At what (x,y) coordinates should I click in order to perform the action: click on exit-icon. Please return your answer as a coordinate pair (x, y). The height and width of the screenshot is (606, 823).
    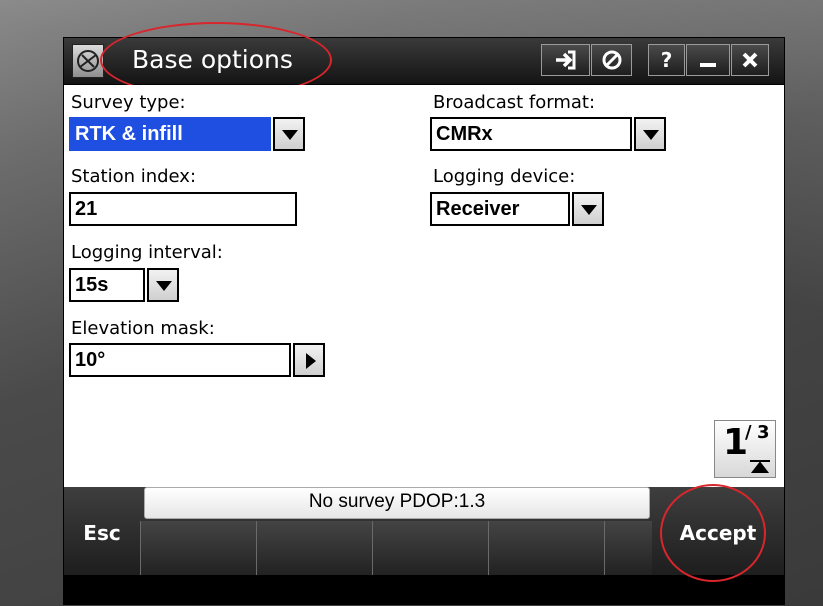
    Looking at the image, I should click on (565, 60).